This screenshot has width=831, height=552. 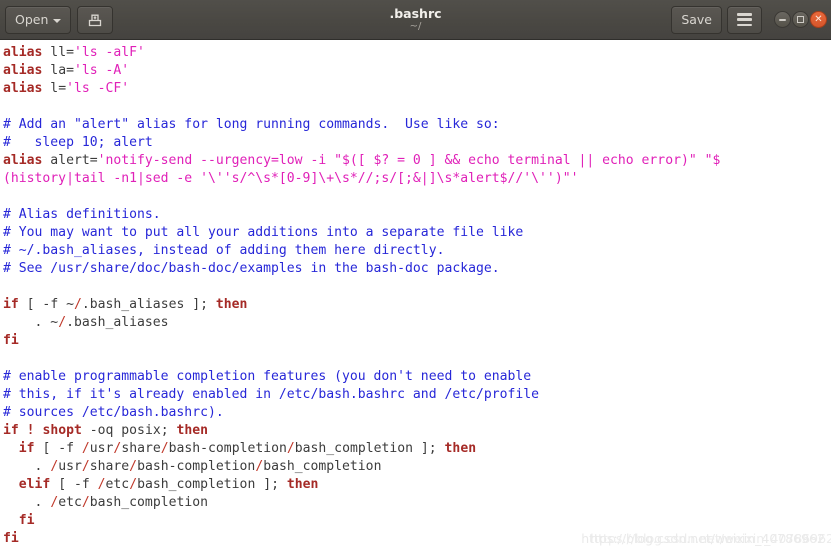 What do you see at coordinates (95, 19) in the screenshot?
I see `save-as-button` at bounding box center [95, 19].